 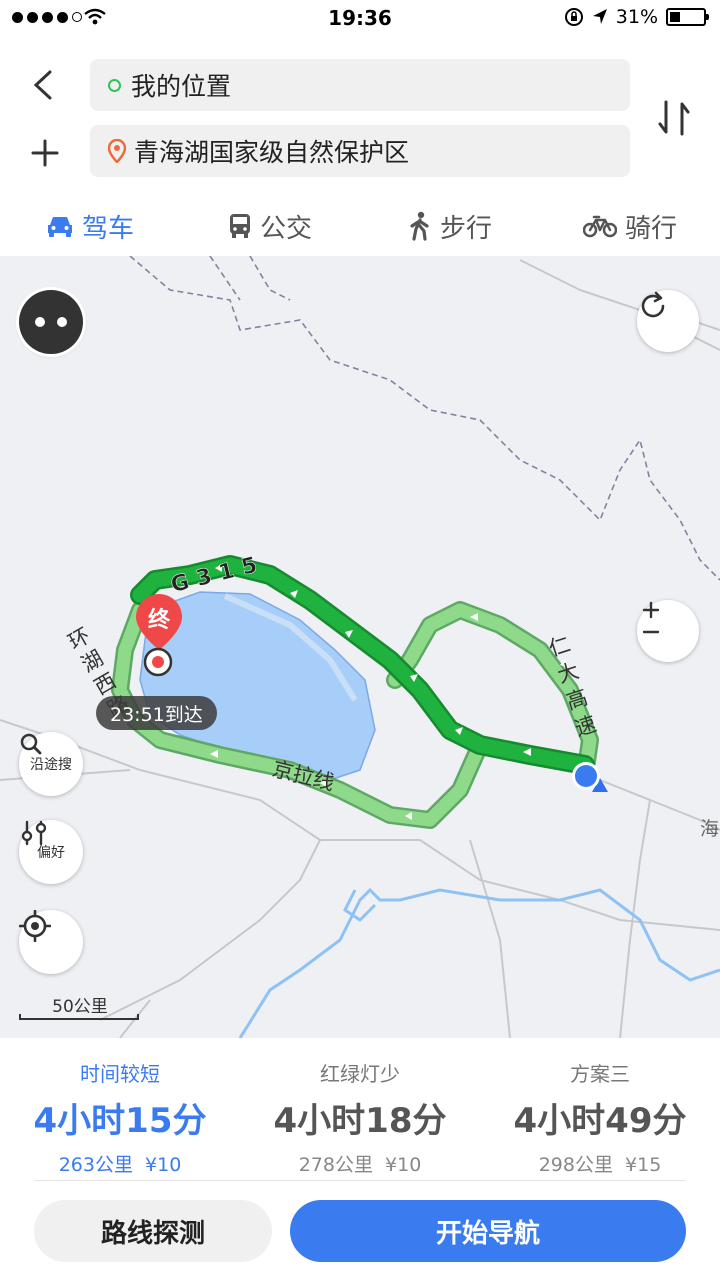 What do you see at coordinates (117, 151) in the screenshot?
I see `destination-pin-icon` at bounding box center [117, 151].